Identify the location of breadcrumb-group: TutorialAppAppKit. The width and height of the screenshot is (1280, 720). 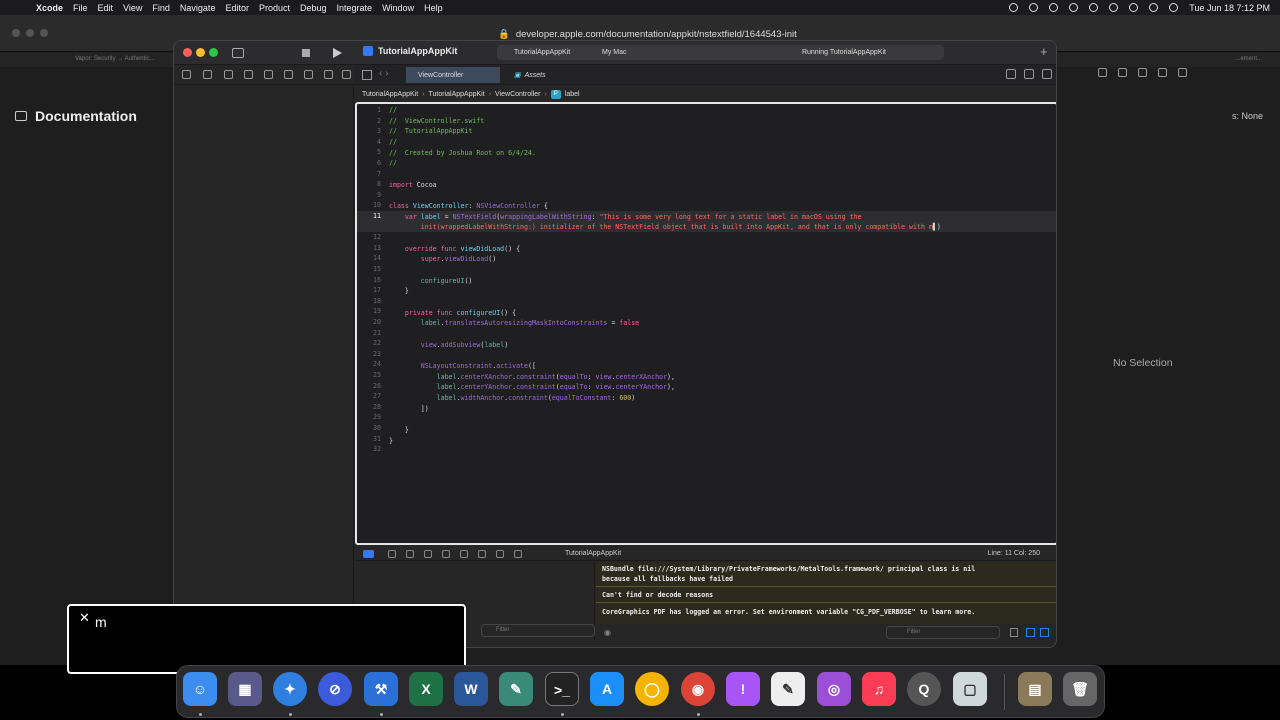
(457, 94).